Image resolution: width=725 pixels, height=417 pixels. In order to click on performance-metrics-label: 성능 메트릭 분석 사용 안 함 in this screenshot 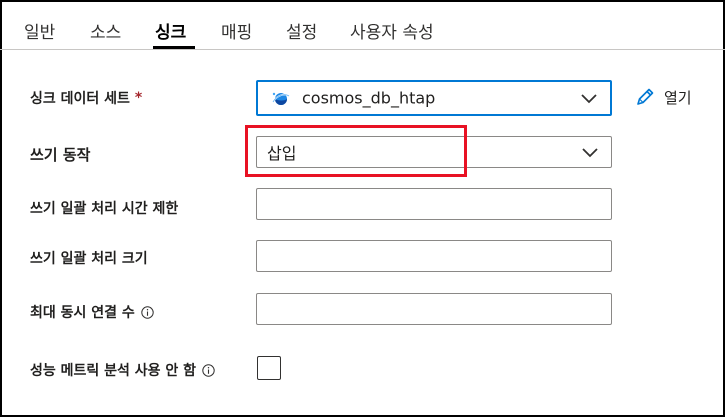, I will do `click(122, 370)`.